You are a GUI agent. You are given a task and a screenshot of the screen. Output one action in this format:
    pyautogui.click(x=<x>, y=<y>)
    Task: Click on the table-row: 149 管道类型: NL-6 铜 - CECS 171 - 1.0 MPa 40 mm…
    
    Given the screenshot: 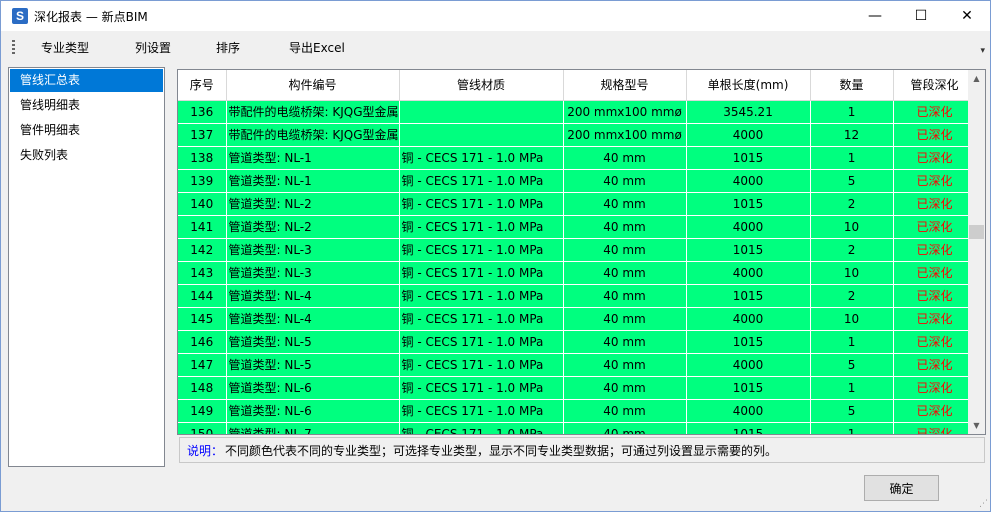 What is the action you would take?
    pyautogui.click(x=577, y=411)
    